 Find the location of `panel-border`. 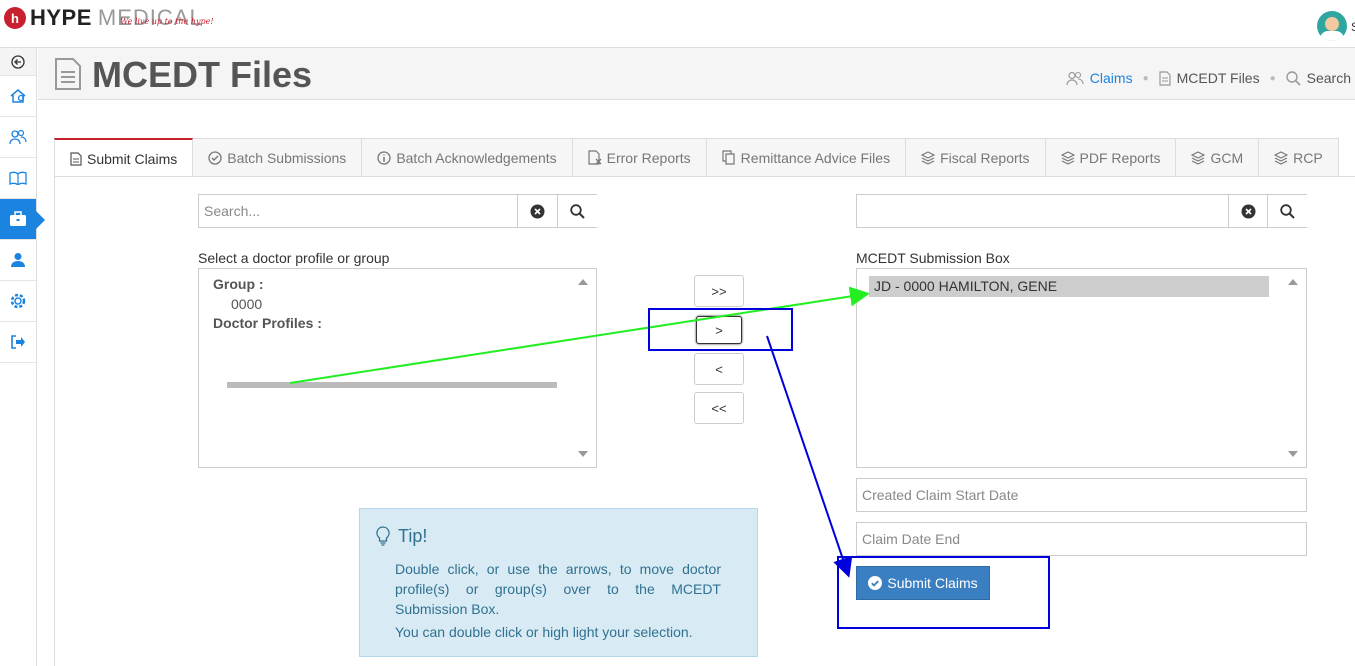

panel-border is located at coordinates (54, 421).